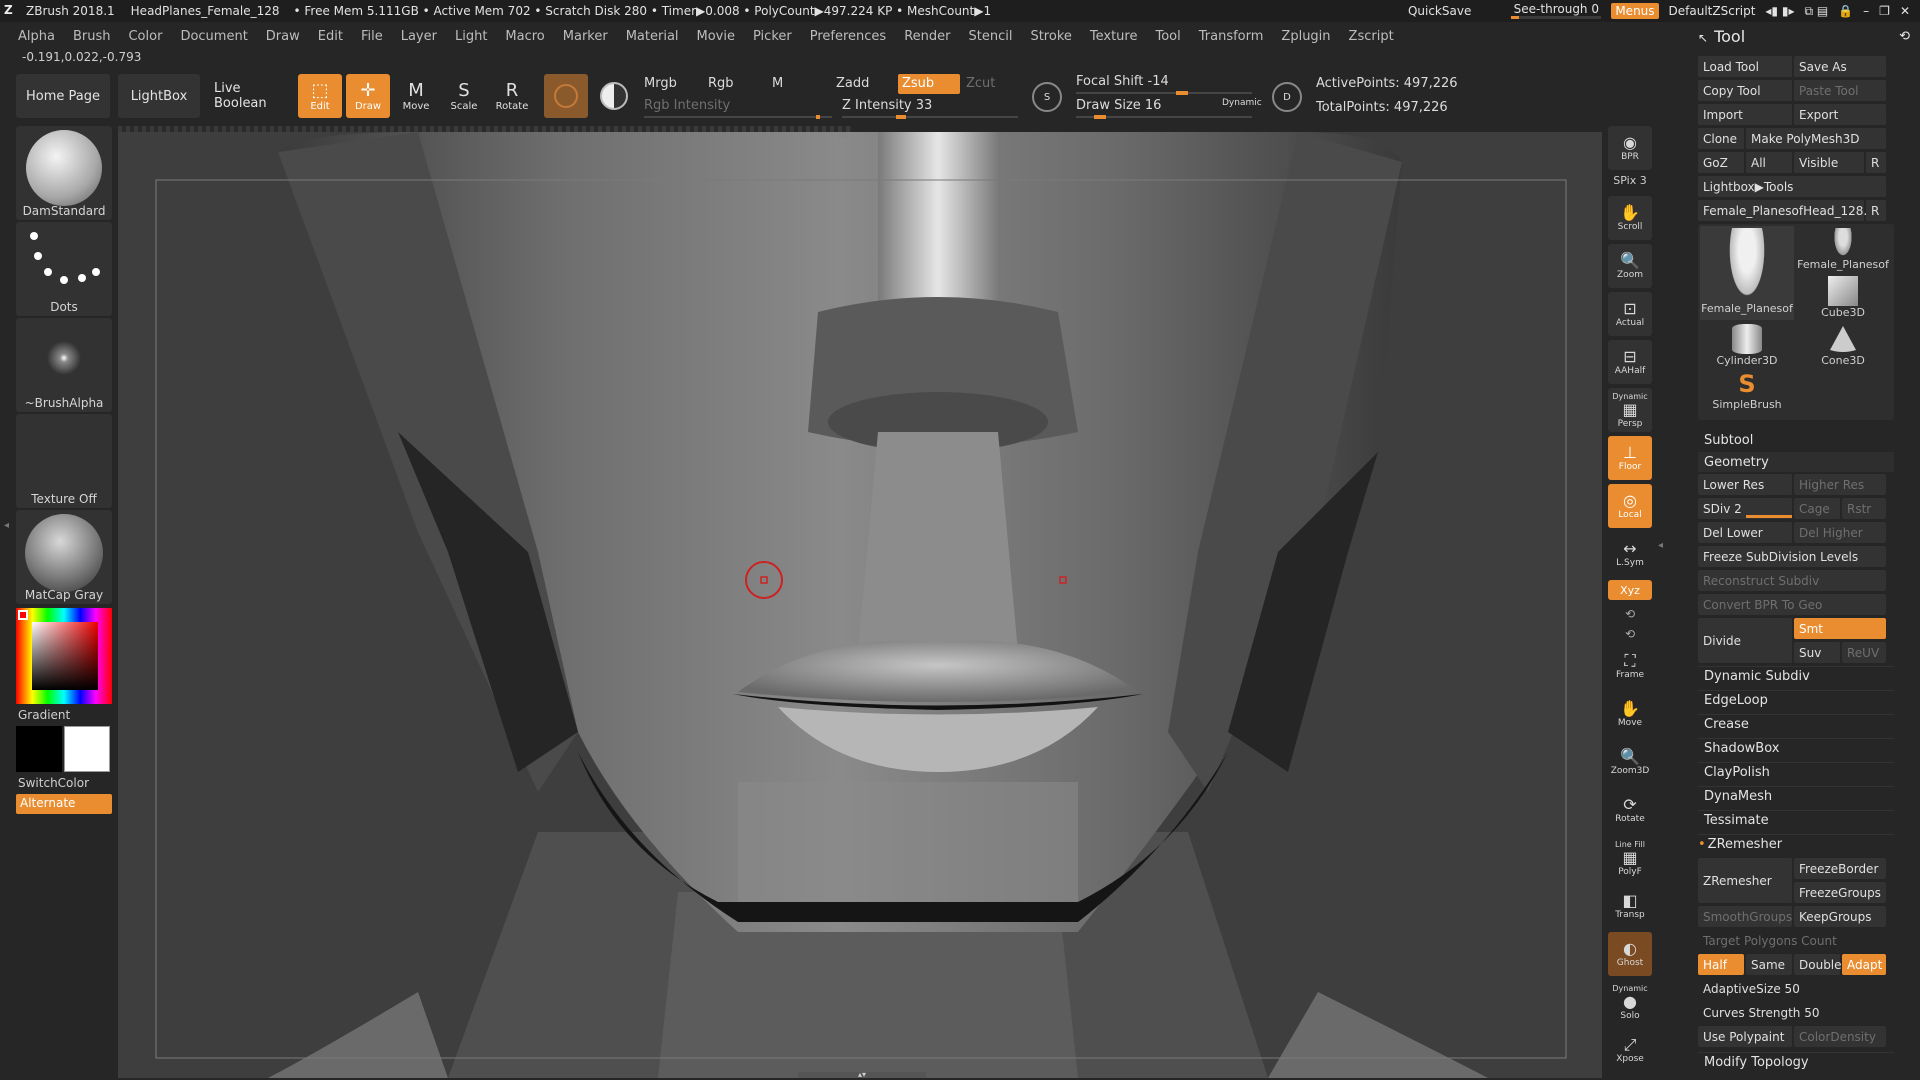 Image resolution: width=1920 pixels, height=1080 pixels. Describe the element at coordinates (687, 105) in the screenshot. I see `rgb-intensity-slider: Rgb Intensity` at that location.